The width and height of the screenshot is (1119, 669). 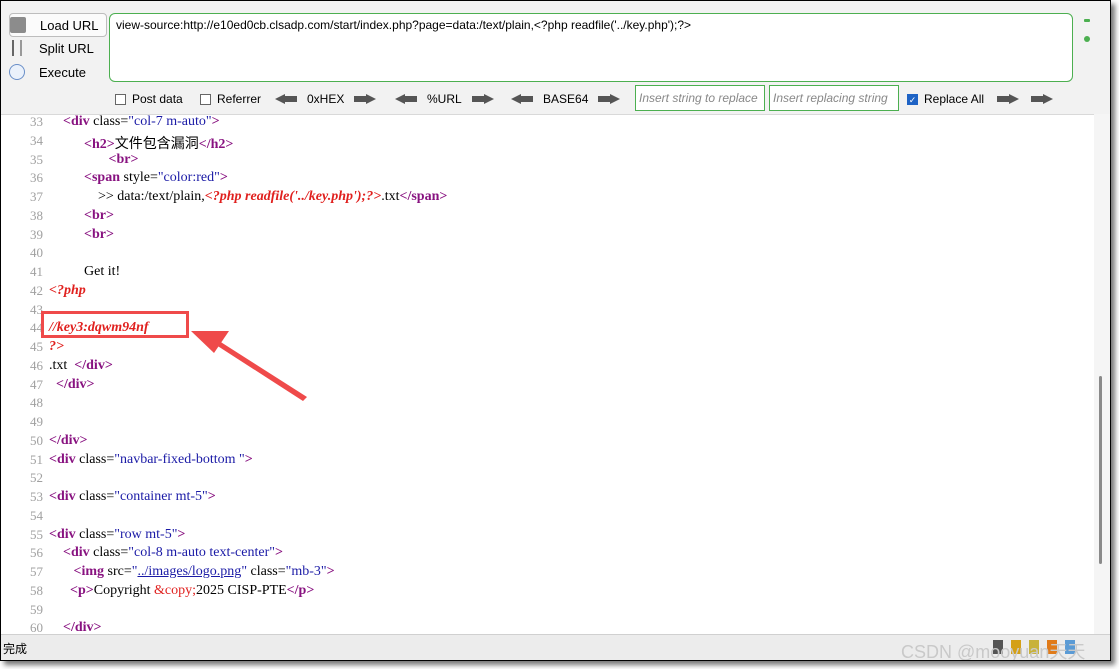 What do you see at coordinates (260, 370) in the screenshot?
I see `arrow-shaft-shape` at bounding box center [260, 370].